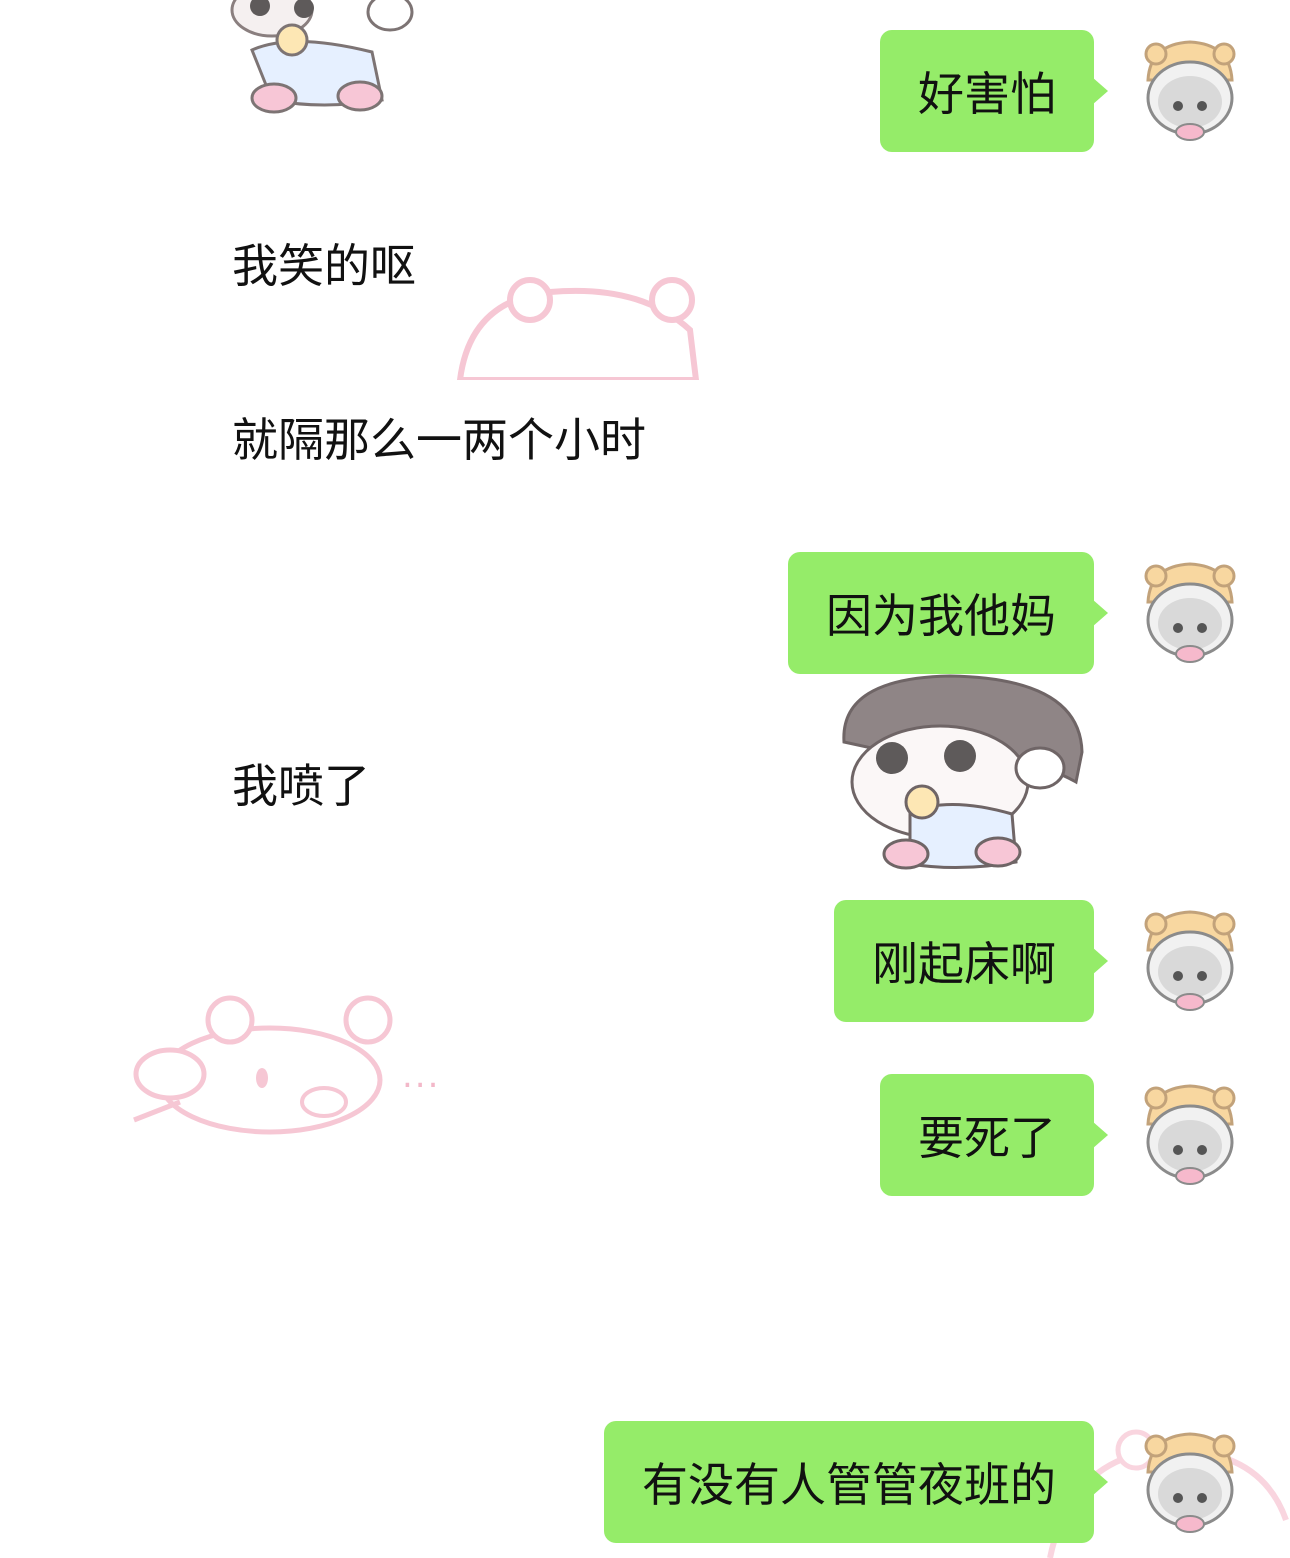  I want to click on pink-bear-drawing, so click(263, 1065).